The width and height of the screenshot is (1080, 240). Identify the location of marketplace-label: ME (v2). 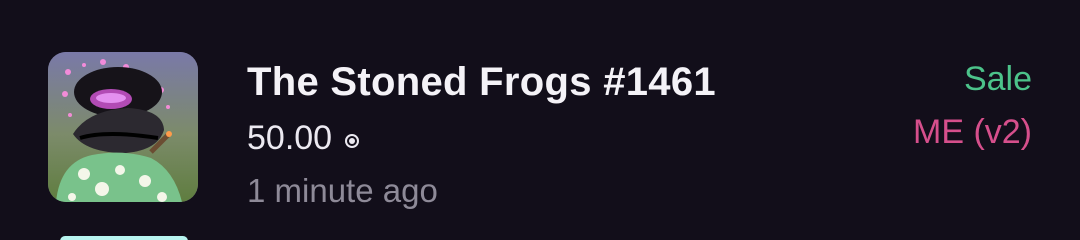
(972, 132).